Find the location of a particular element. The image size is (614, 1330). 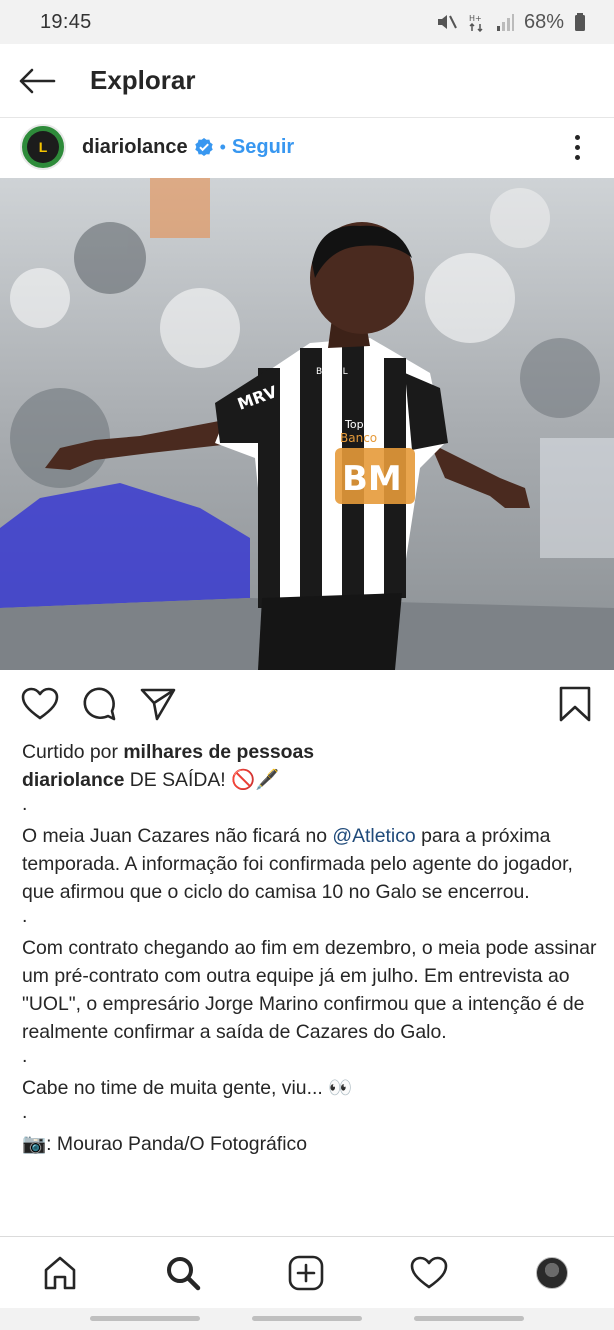

photo-credit: 📷: Mourao Panda/O Fotográfico is located at coordinates (164, 1144).